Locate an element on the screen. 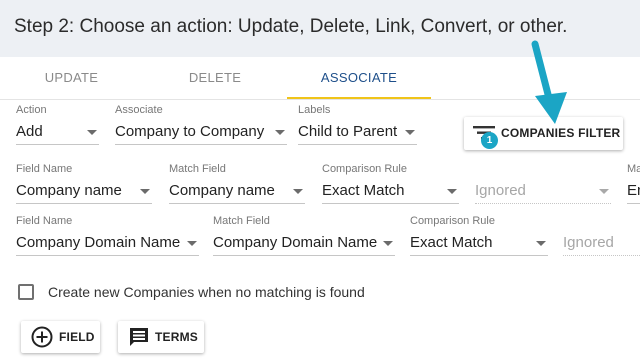 This screenshot has width=640, height=362. associate-label: Associate is located at coordinates (139, 110).